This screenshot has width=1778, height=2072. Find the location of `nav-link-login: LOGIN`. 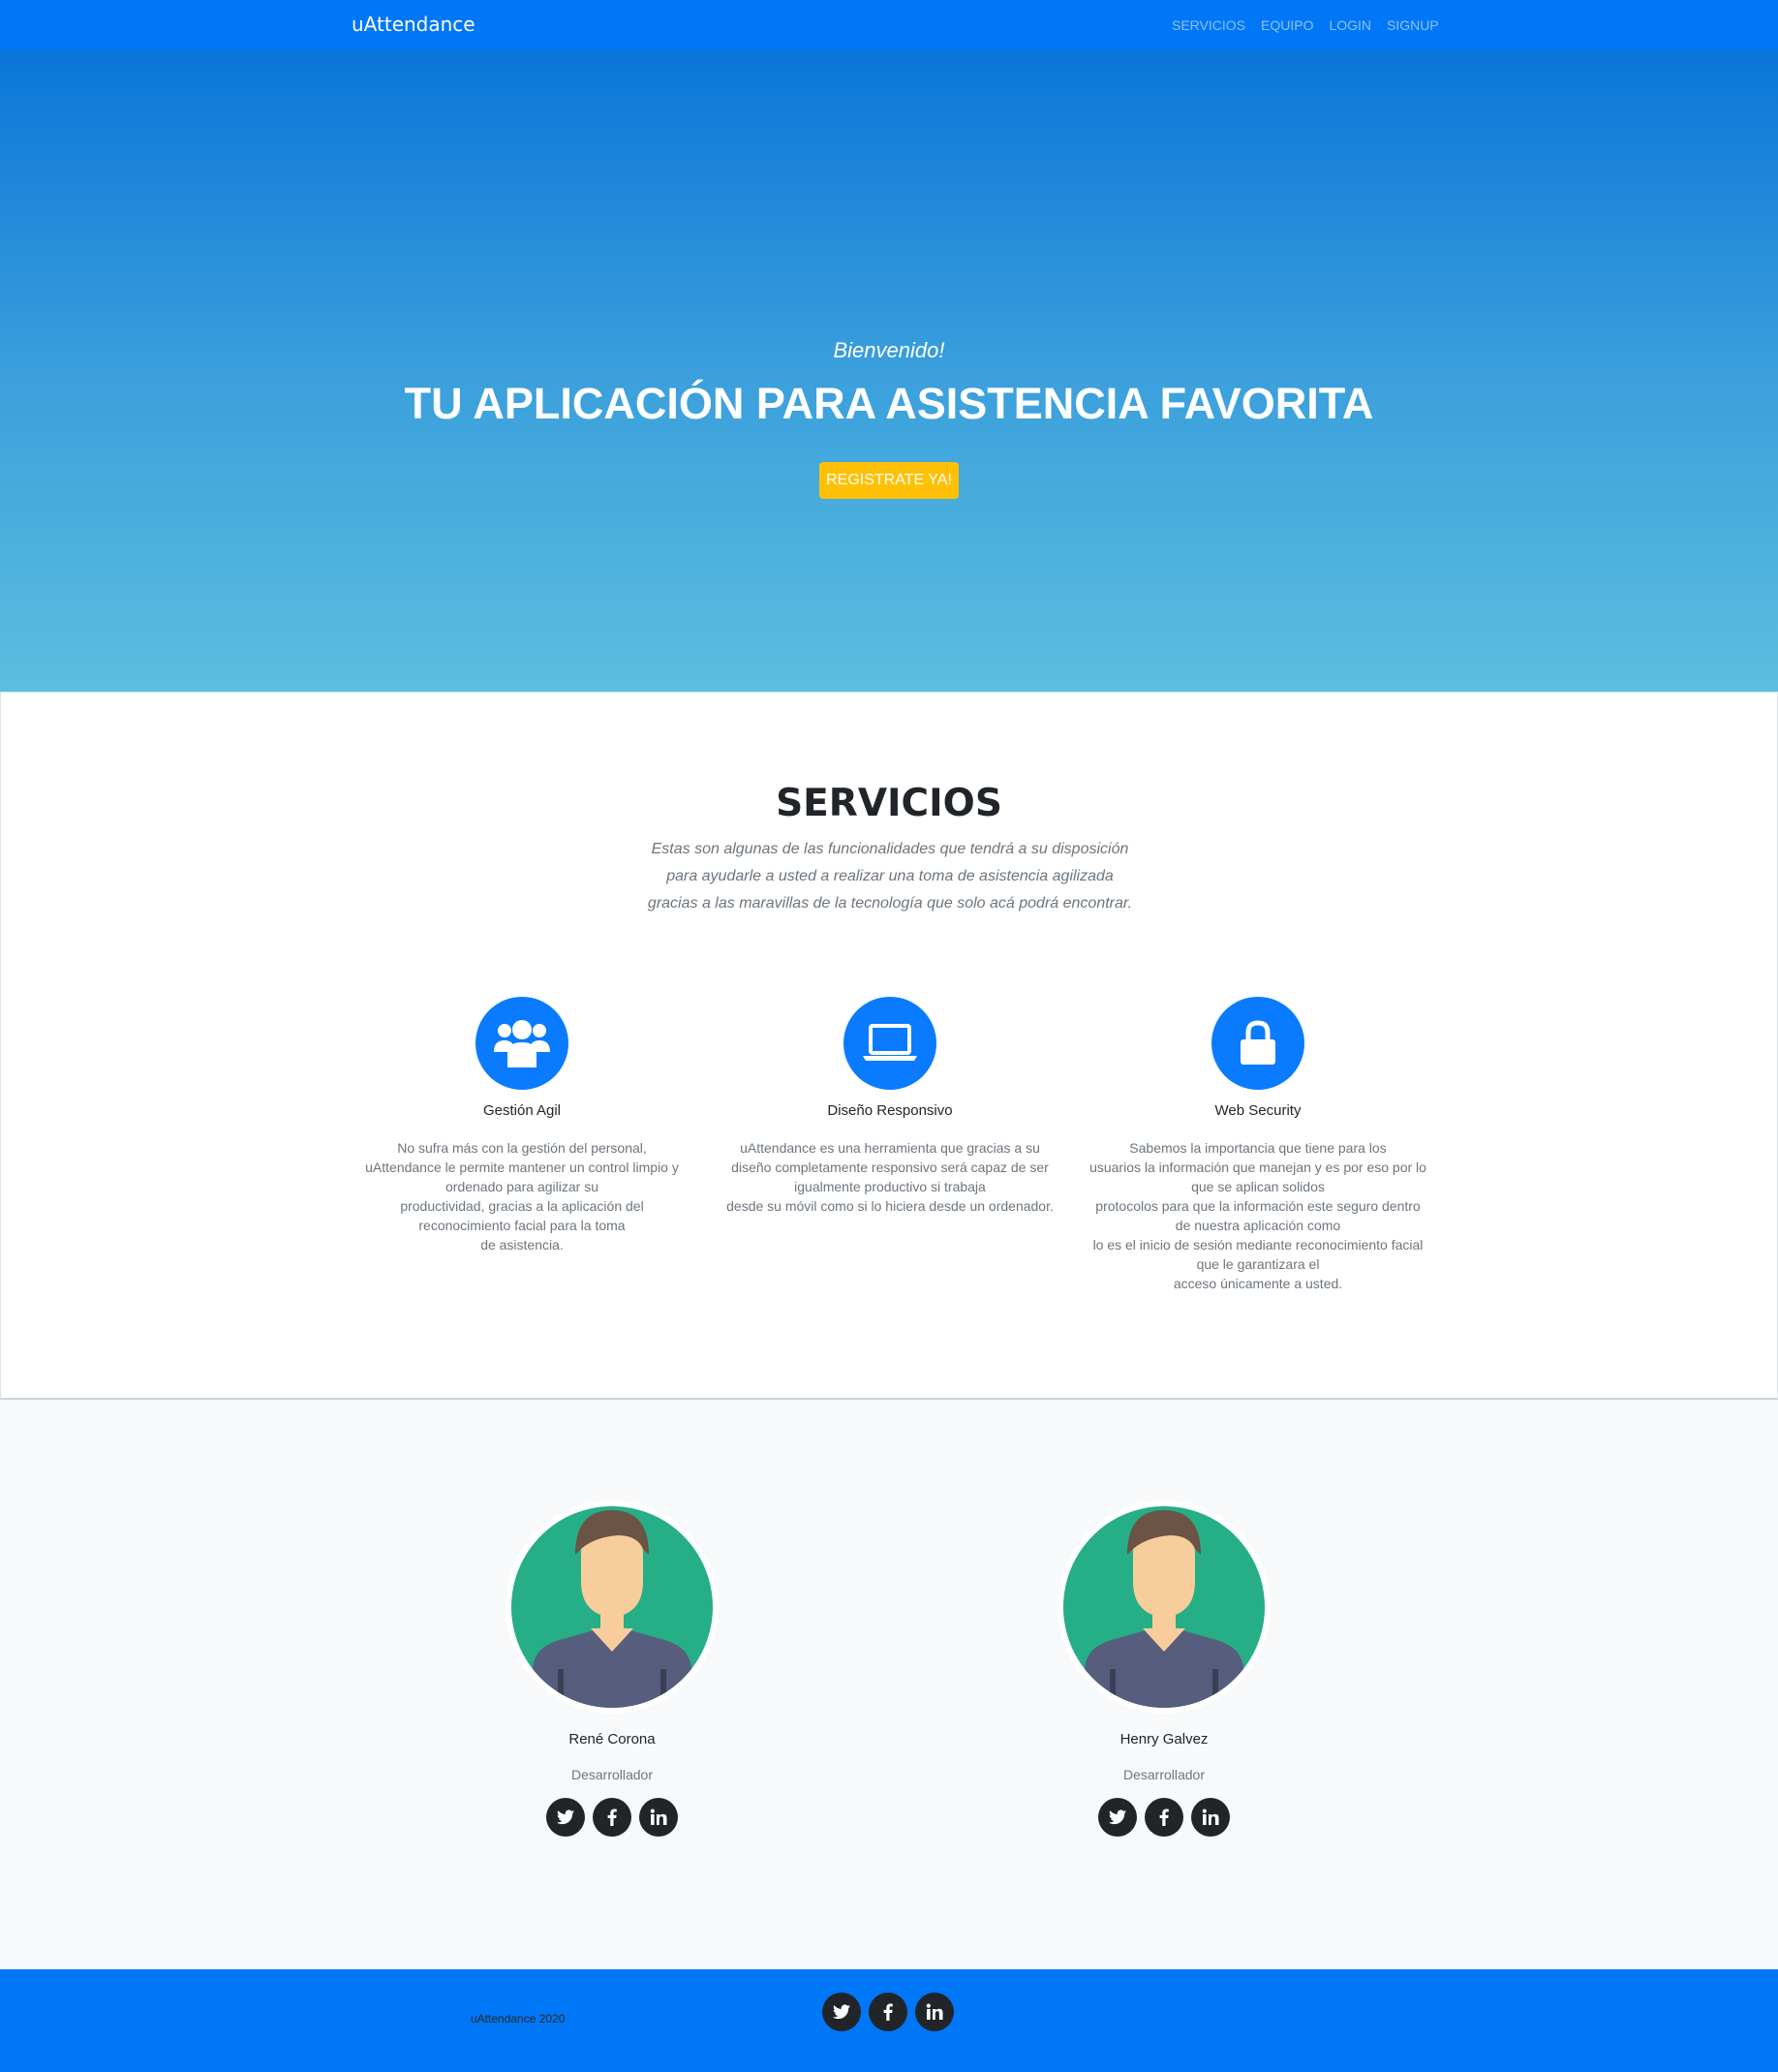

nav-link-login: LOGIN is located at coordinates (1350, 25).